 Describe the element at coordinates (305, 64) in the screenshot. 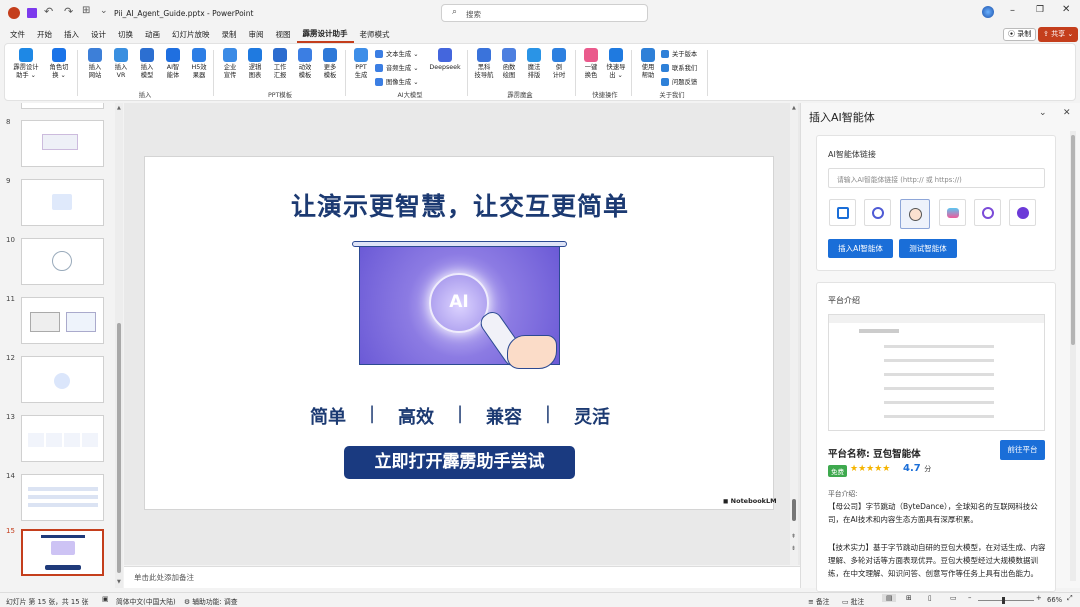

I see `motion-template-button: 动效 模板` at that location.